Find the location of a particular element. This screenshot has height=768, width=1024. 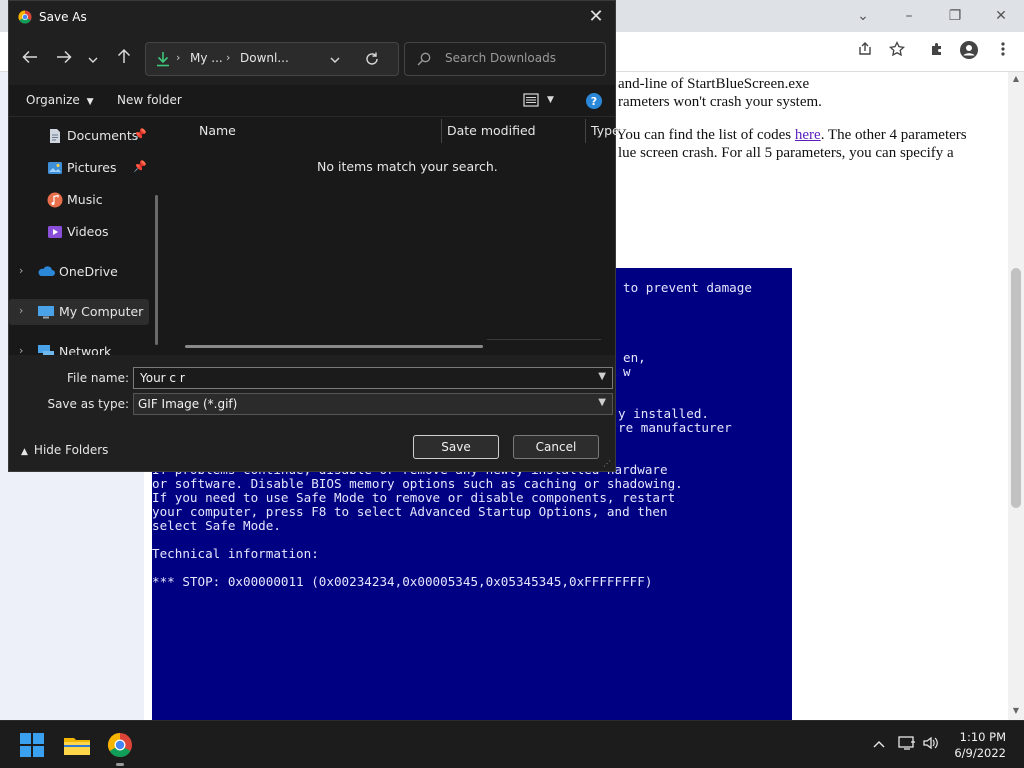

scroll-down-arrow-icon: ▼ is located at coordinates (1016, 711).